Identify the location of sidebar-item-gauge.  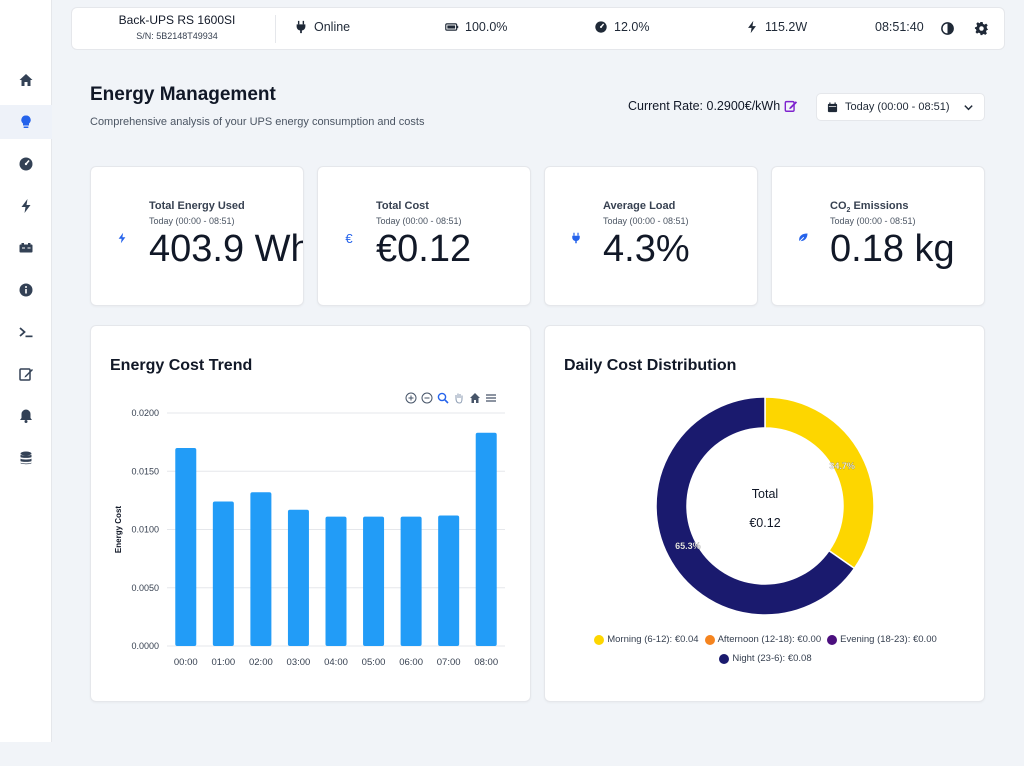
(26, 164).